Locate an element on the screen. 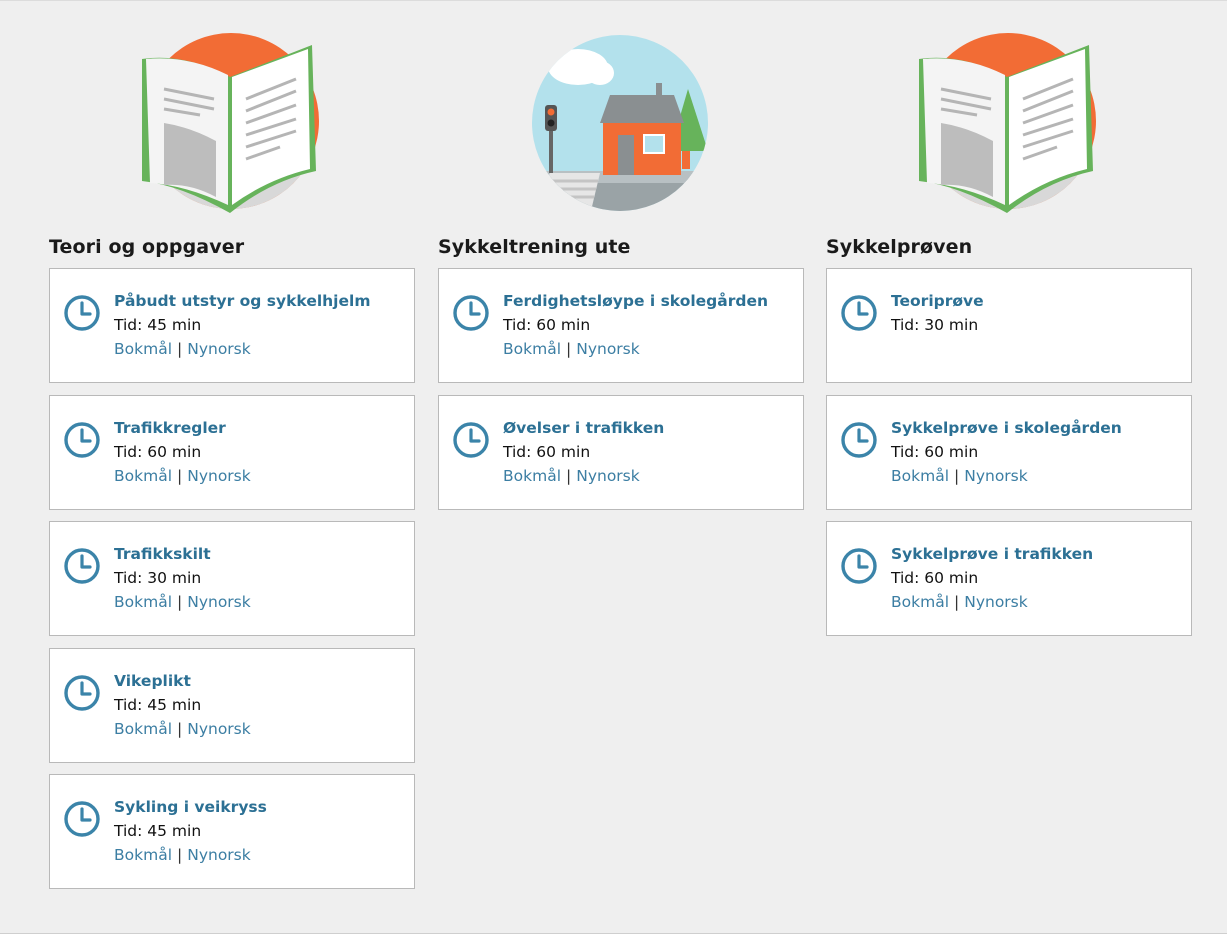  section-heading: Teori og oppgaver is located at coordinates (147, 247).